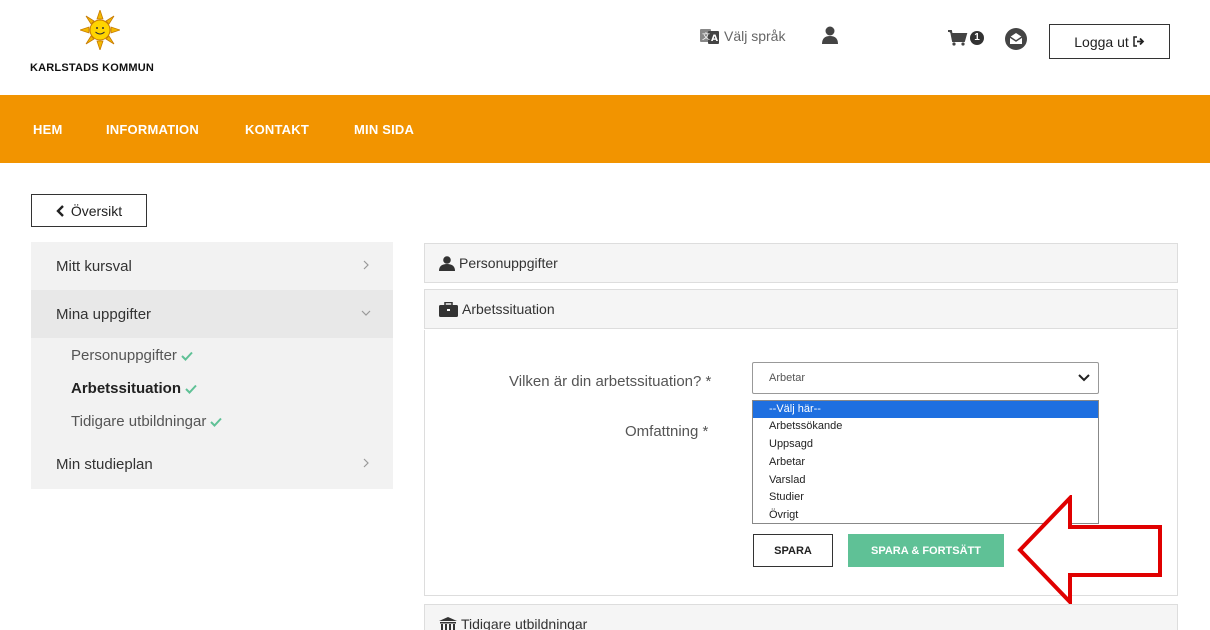 Image resolution: width=1210 pixels, height=630 pixels. Describe the element at coordinates (958, 38) in the screenshot. I see `cart-icon` at that location.